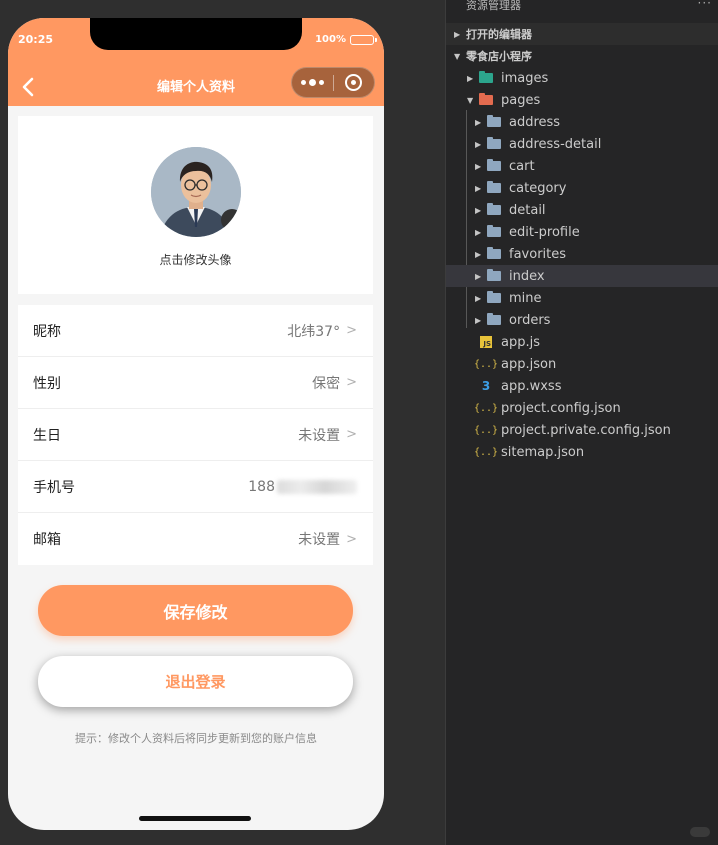  I want to click on tree-file-app-json: {..} app.json, so click(582, 364).